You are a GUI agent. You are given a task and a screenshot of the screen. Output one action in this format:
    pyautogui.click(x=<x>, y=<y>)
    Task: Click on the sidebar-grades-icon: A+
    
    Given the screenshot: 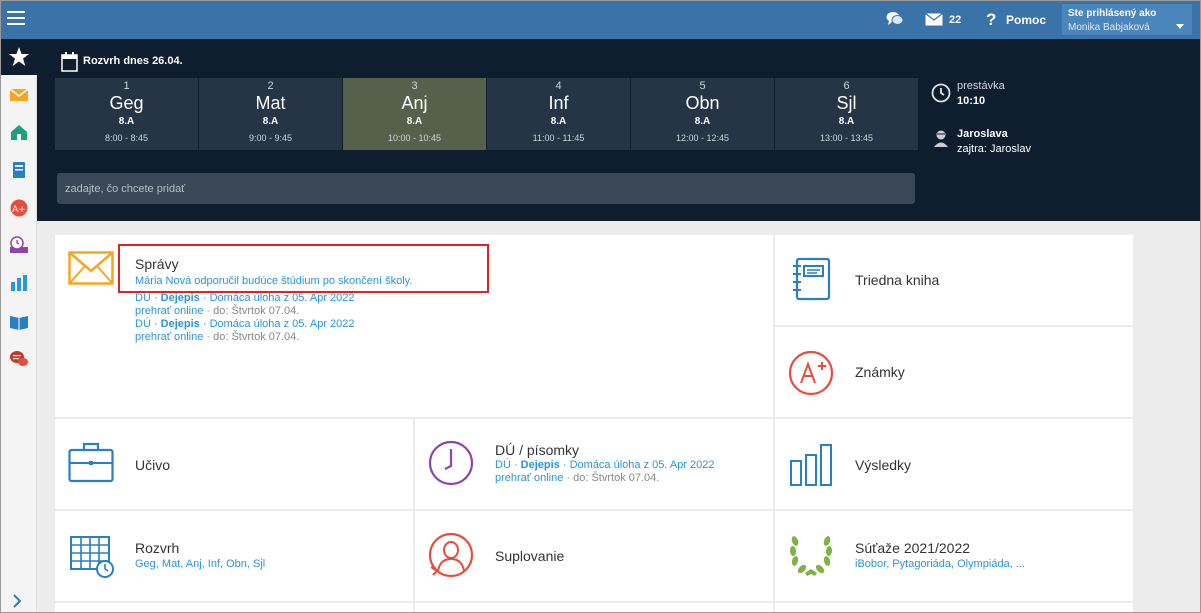 What is the action you would take?
    pyautogui.click(x=19, y=208)
    